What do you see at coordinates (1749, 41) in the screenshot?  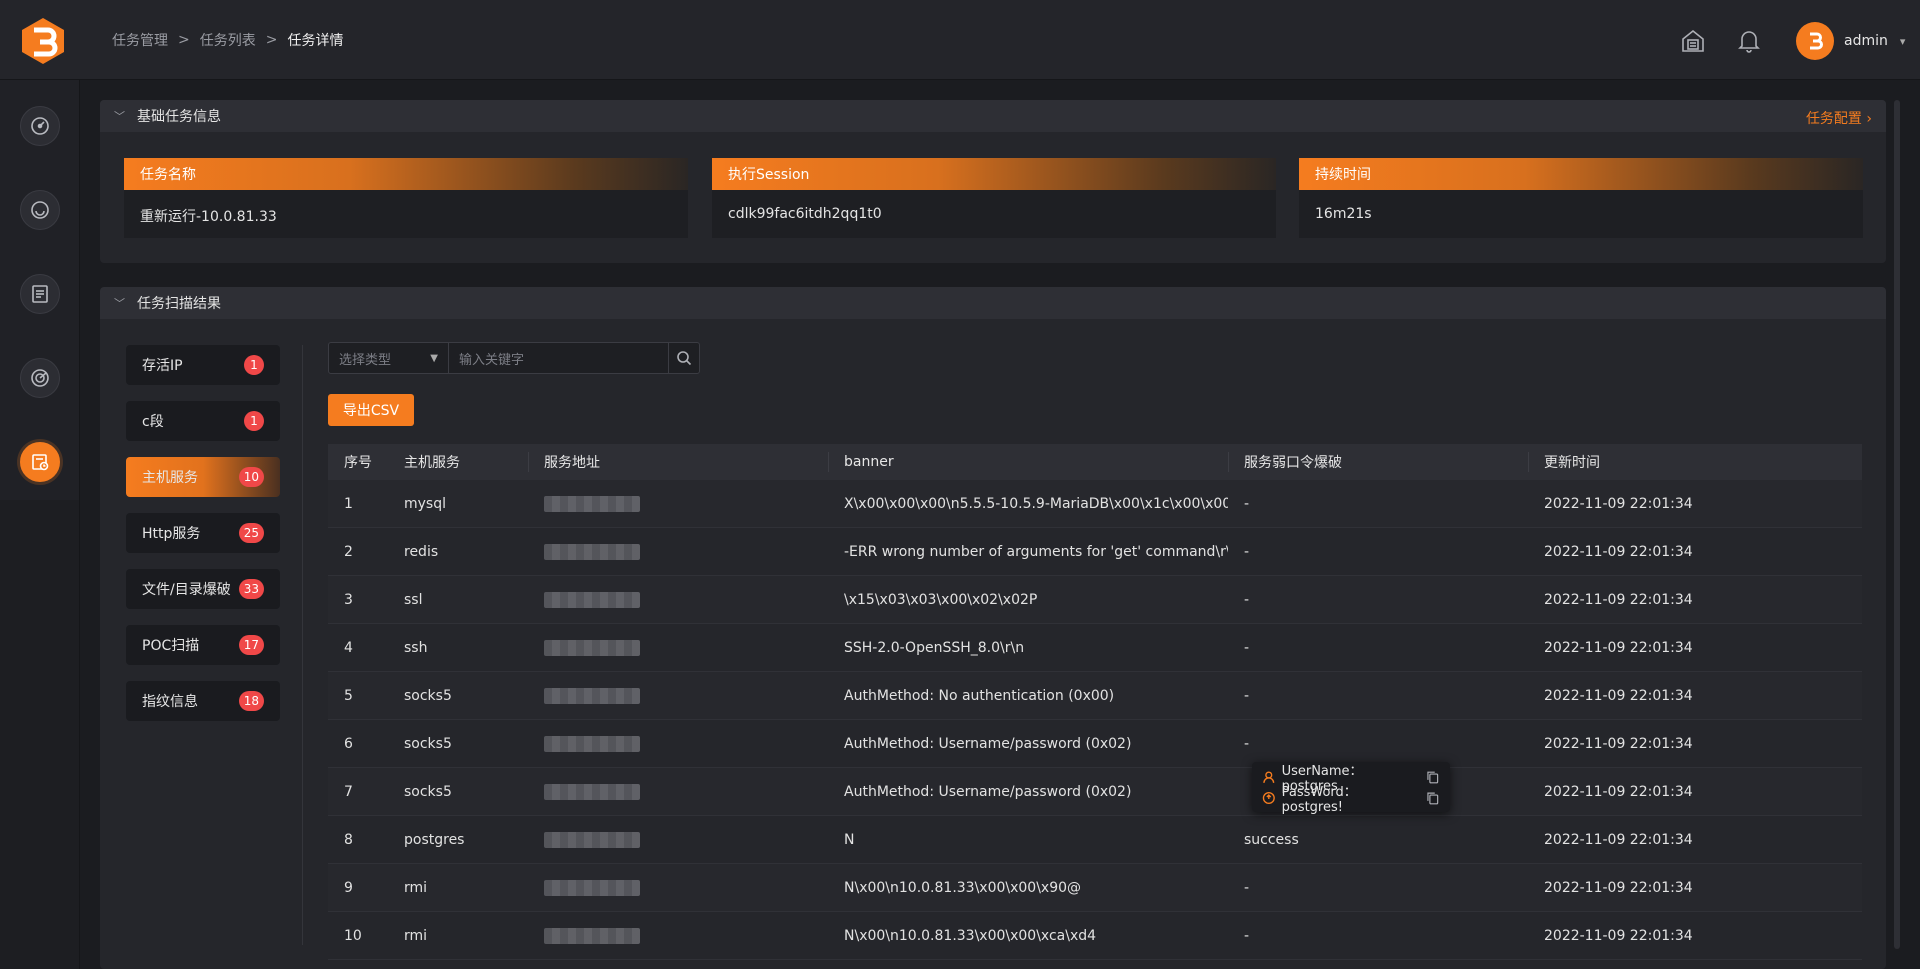 I see `bell-icon` at bounding box center [1749, 41].